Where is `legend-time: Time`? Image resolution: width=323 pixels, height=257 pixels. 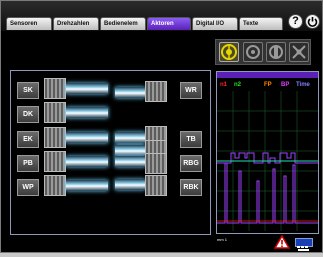
legend-time: Time is located at coordinates (303, 85).